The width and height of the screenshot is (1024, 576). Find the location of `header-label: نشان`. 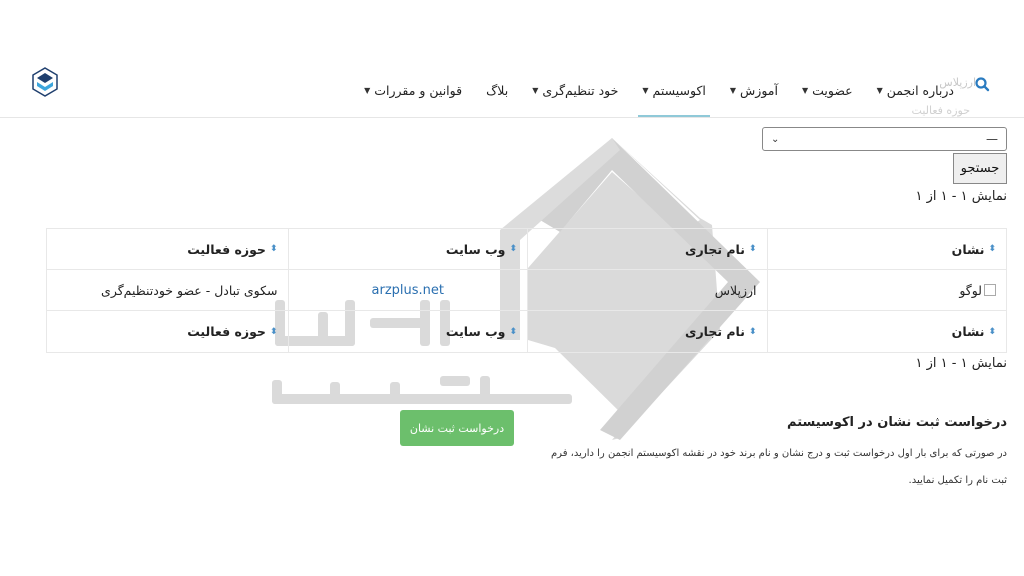

header-label: نشان is located at coordinates (968, 249).